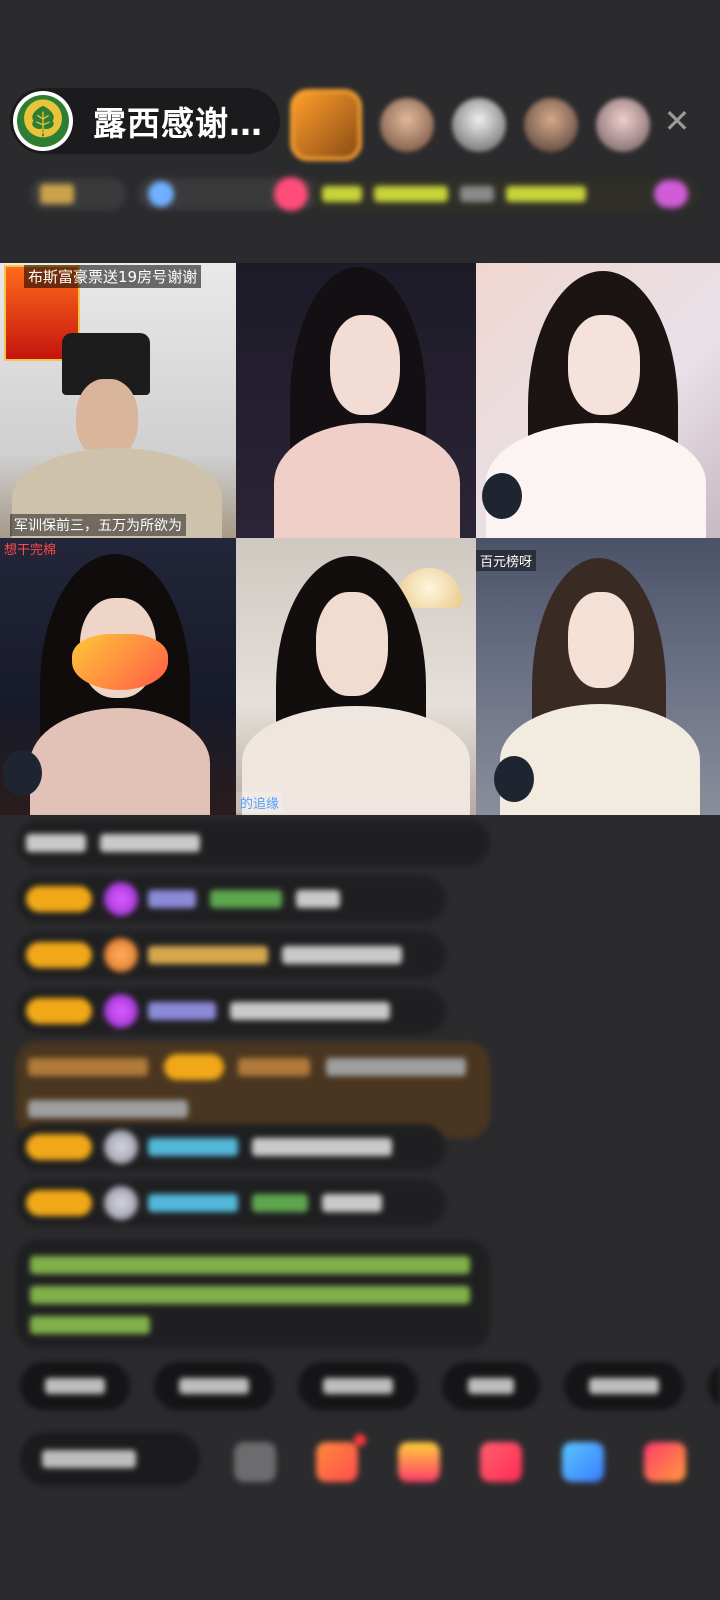 The width and height of the screenshot is (720, 1600). Describe the element at coordinates (260, 802) in the screenshot. I see `video-caption-bottom: 的追缘` at that location.